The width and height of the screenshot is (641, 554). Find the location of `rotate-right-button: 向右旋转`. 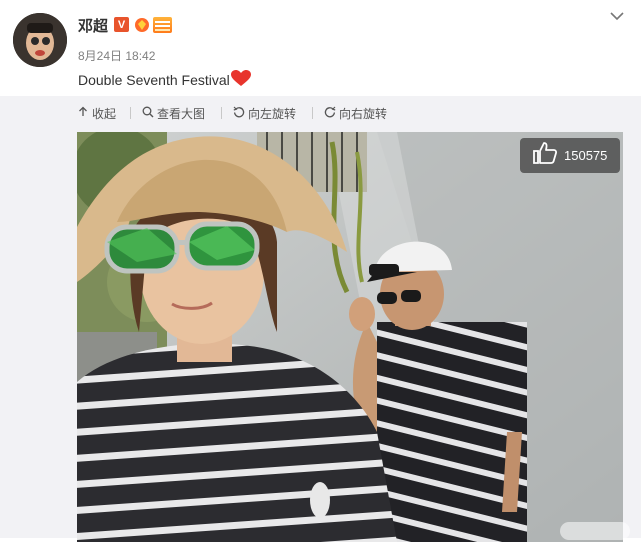

rotate-right-button: 向右旋转 is located at coordinates (355, 113).